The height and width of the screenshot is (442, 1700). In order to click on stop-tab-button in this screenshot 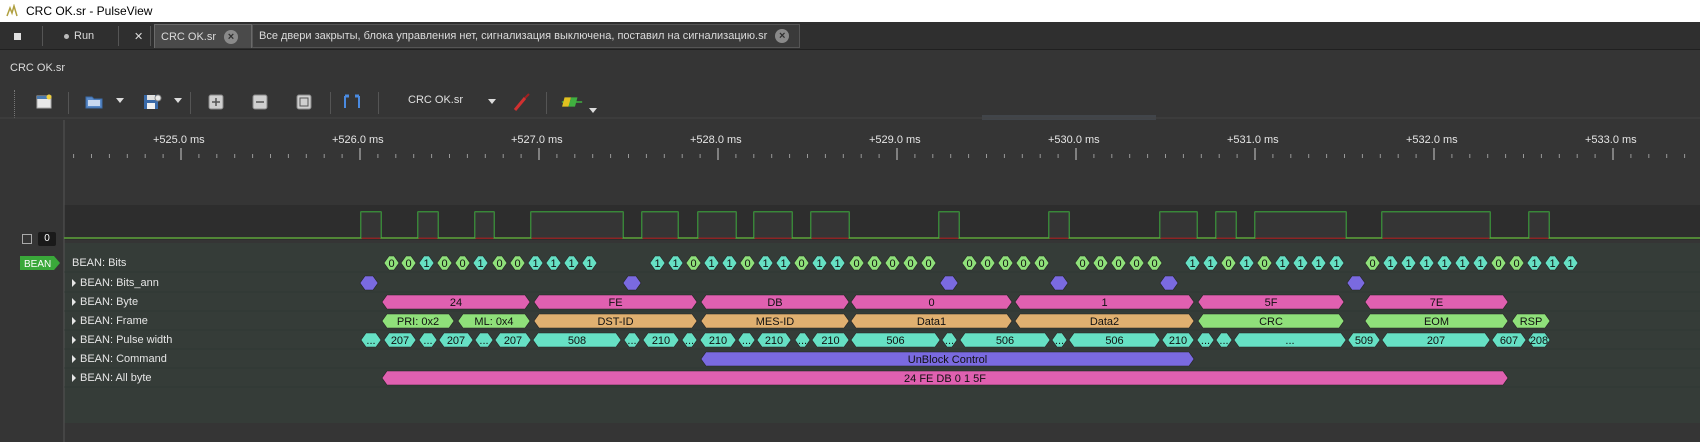, I will do `click(17, 36)`.